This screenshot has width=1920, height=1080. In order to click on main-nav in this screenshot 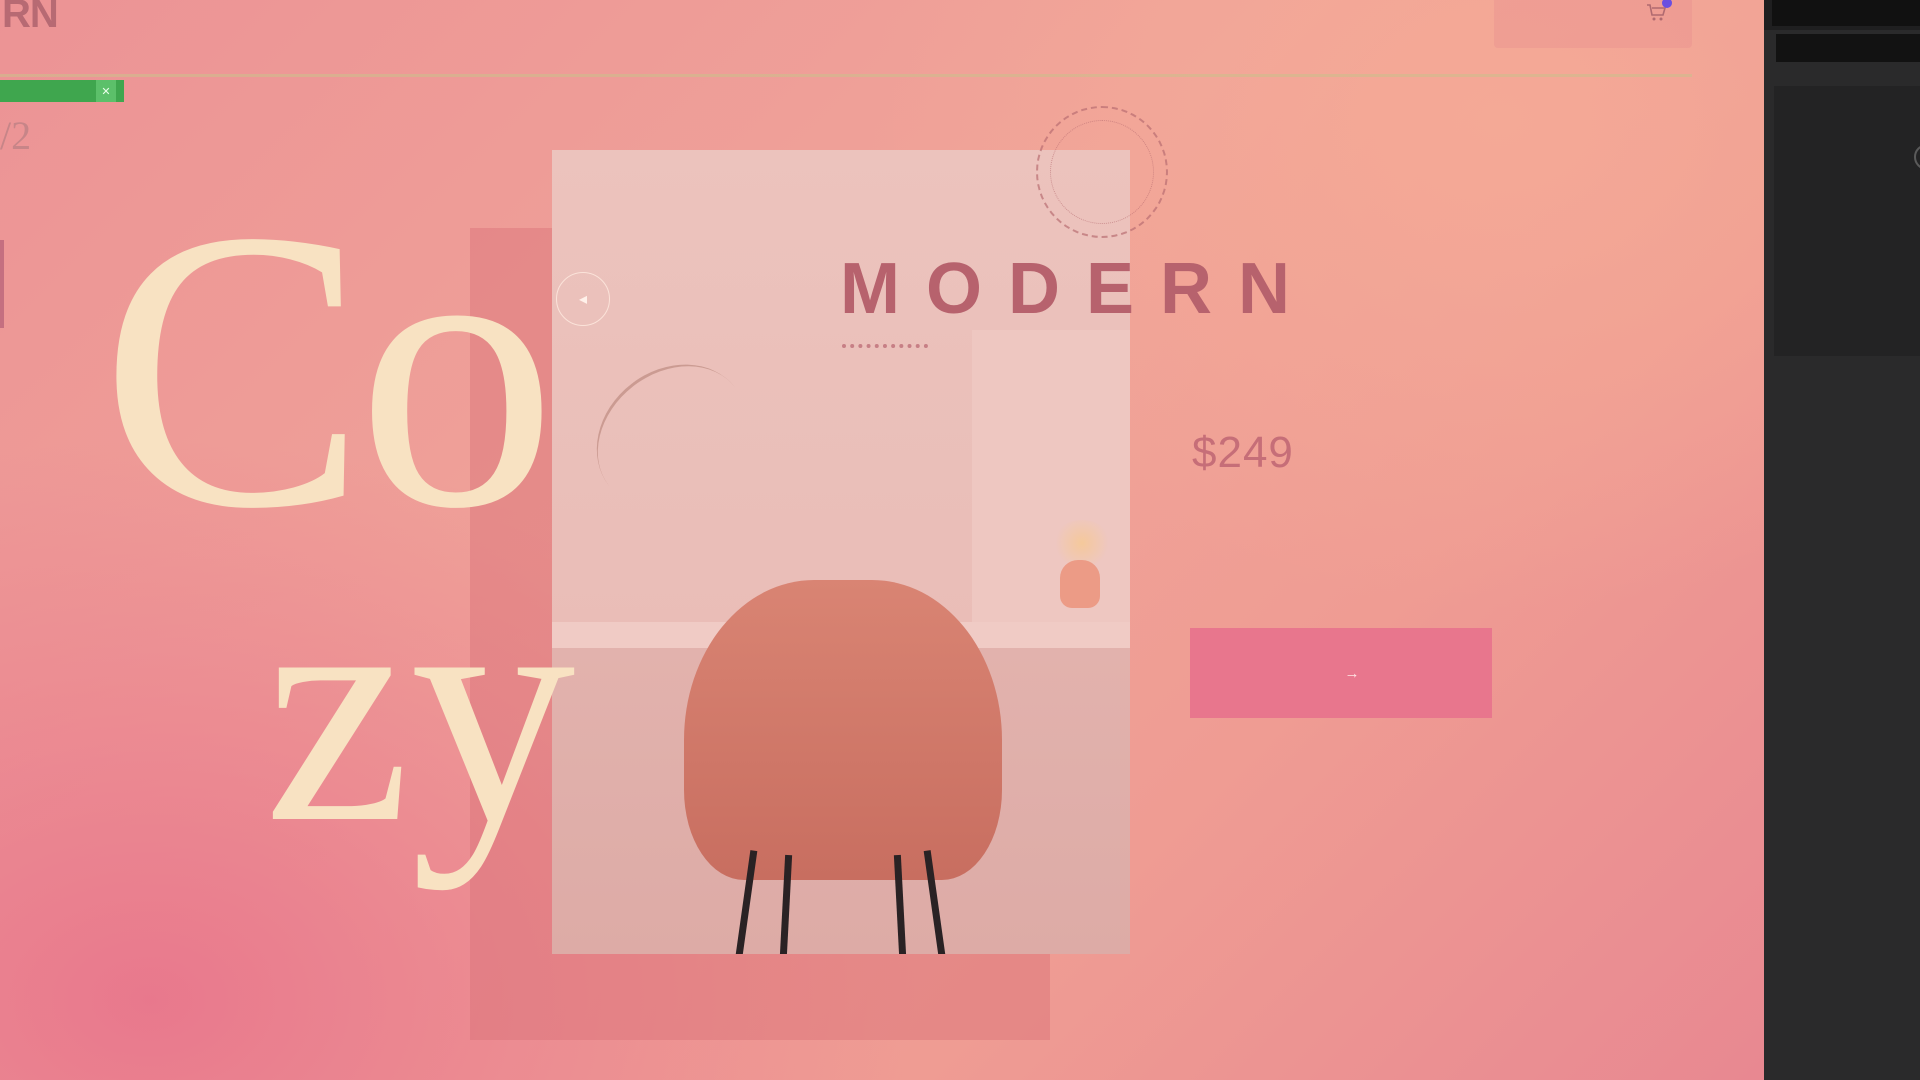, I will do `click(576, 7)`.